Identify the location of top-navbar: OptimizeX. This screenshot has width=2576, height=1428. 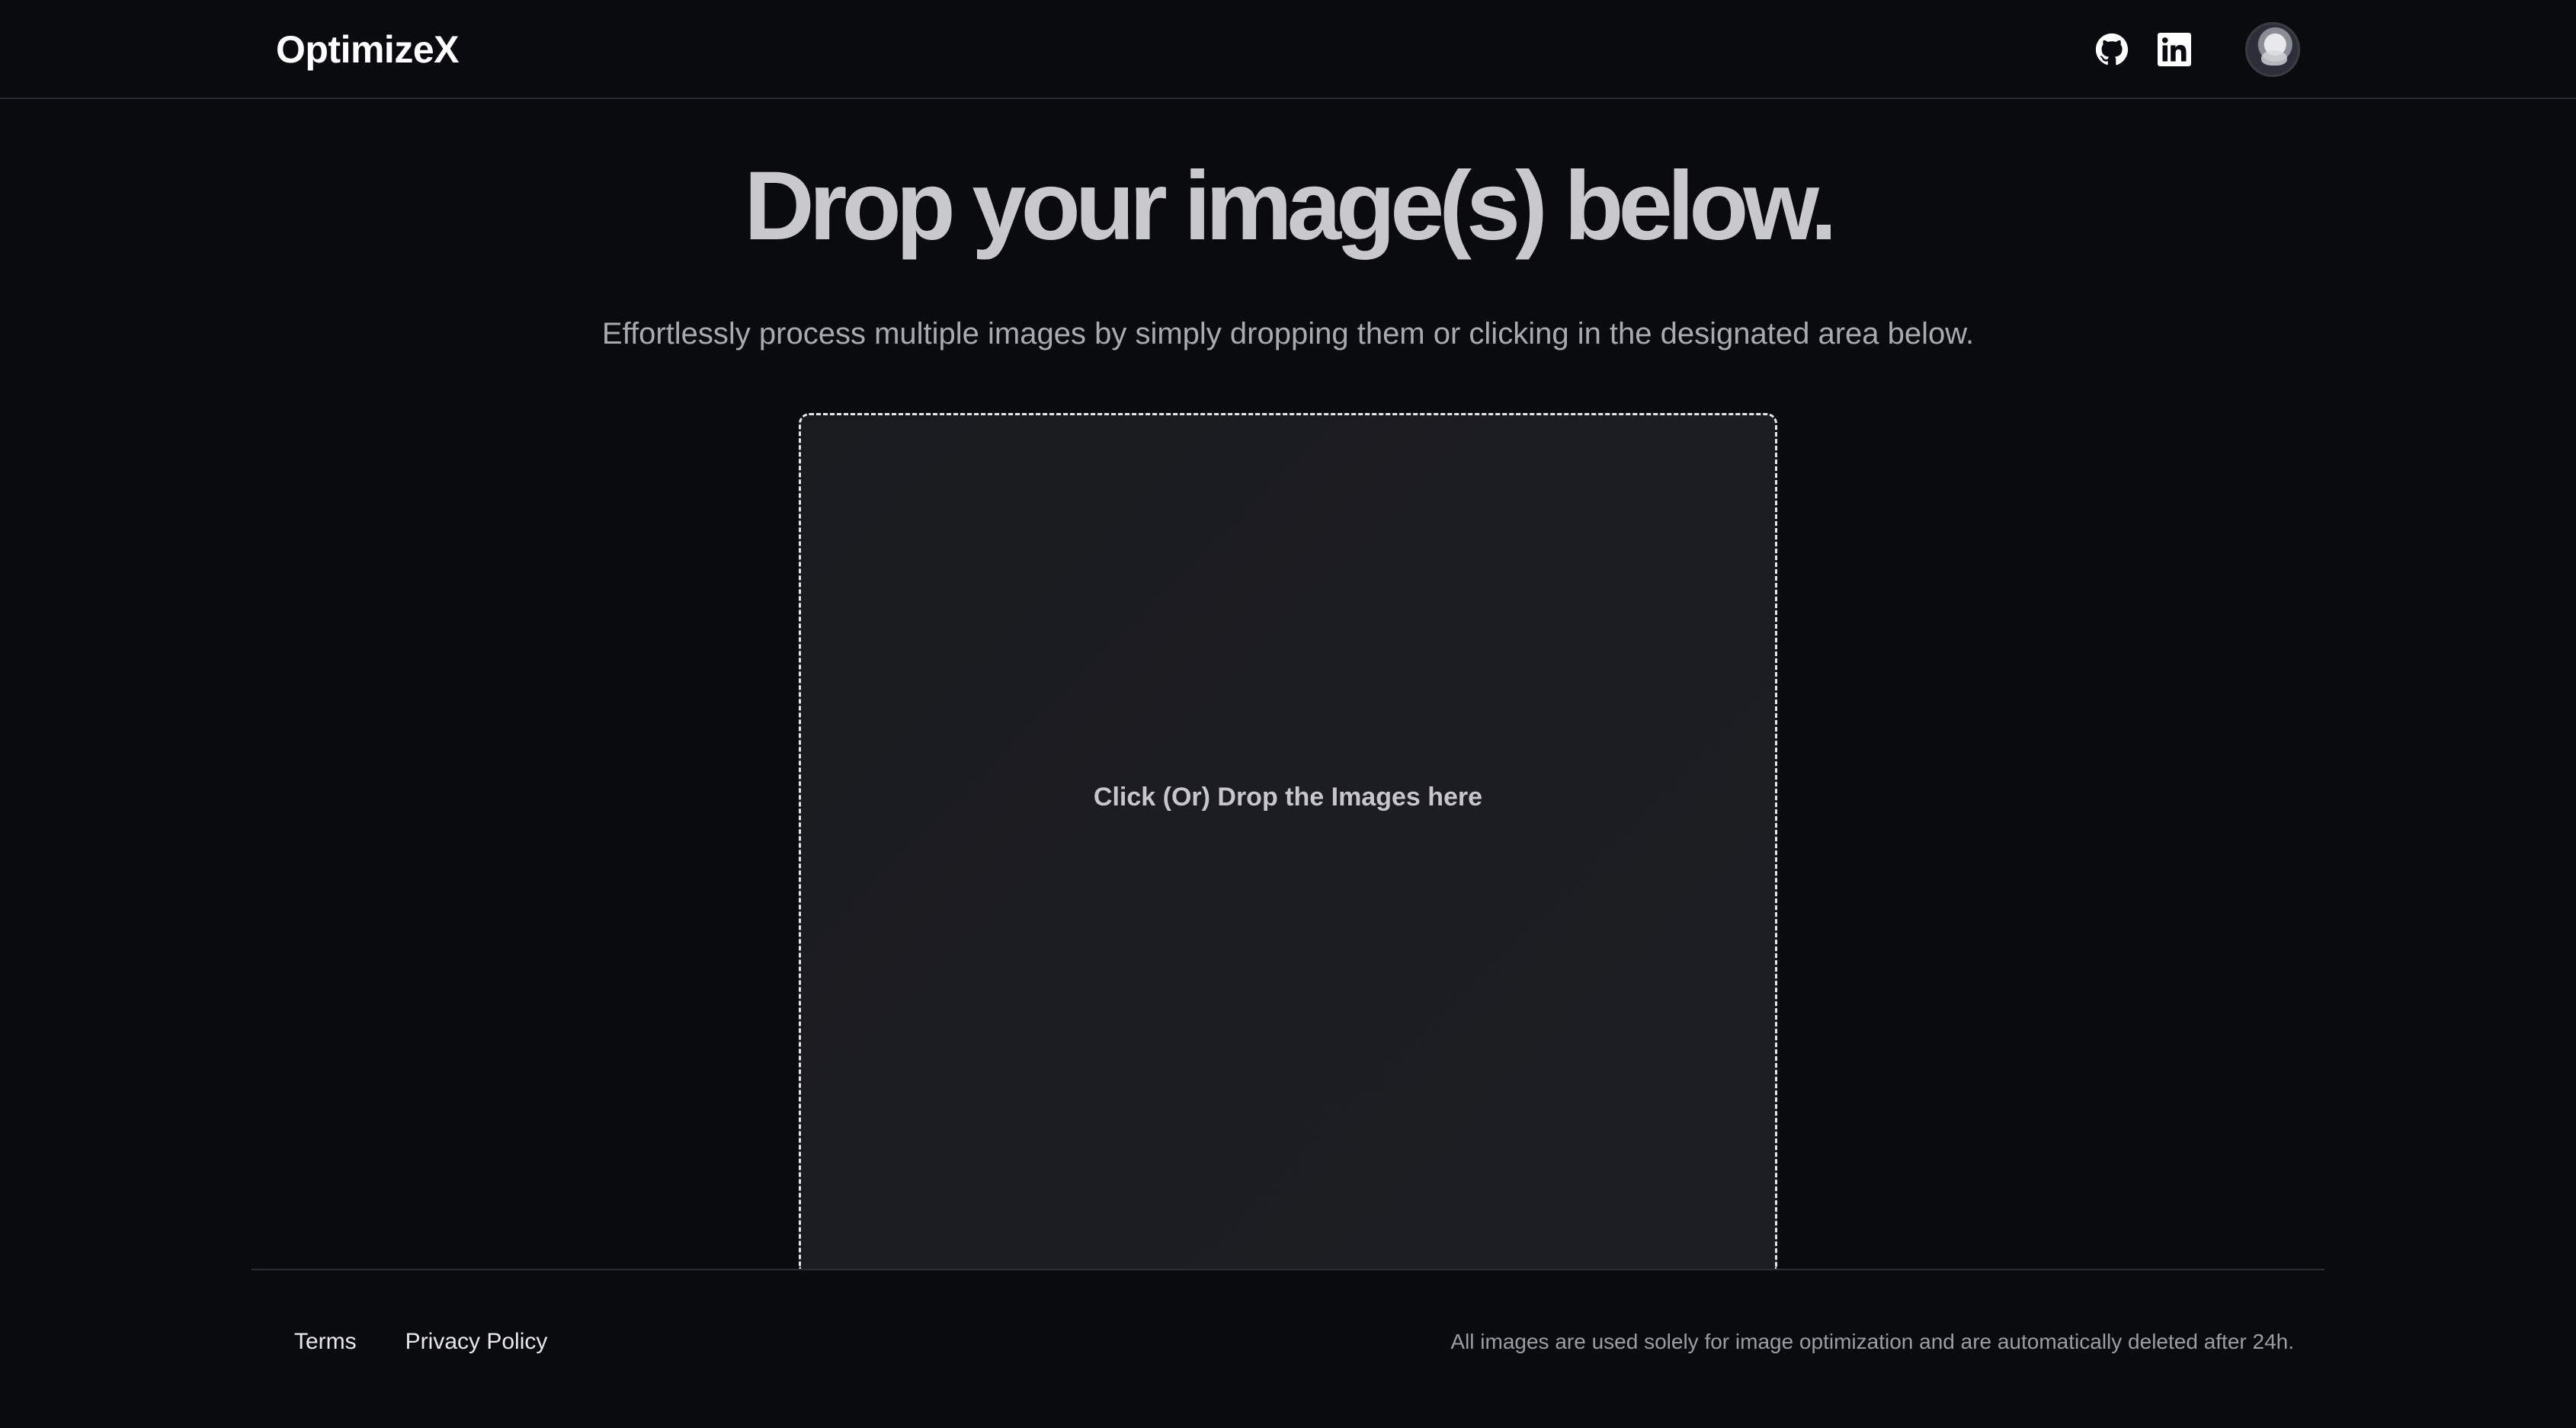
(1288, 49).